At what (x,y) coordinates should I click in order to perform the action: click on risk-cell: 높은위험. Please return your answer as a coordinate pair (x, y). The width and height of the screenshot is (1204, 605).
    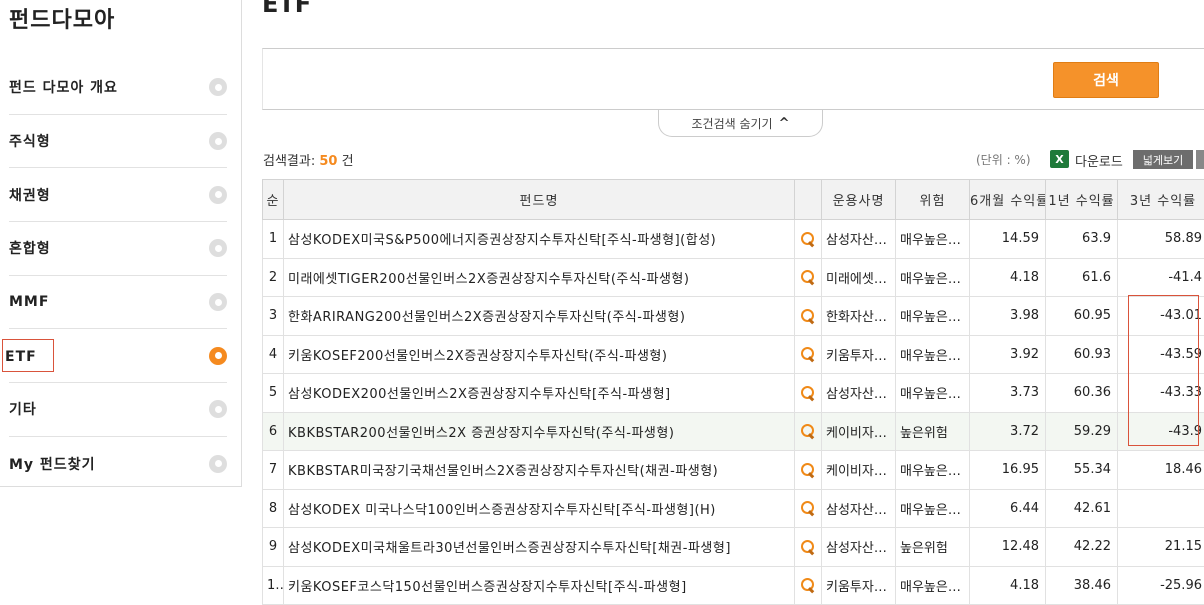
    Looking at the image, I should click on (932, 547).